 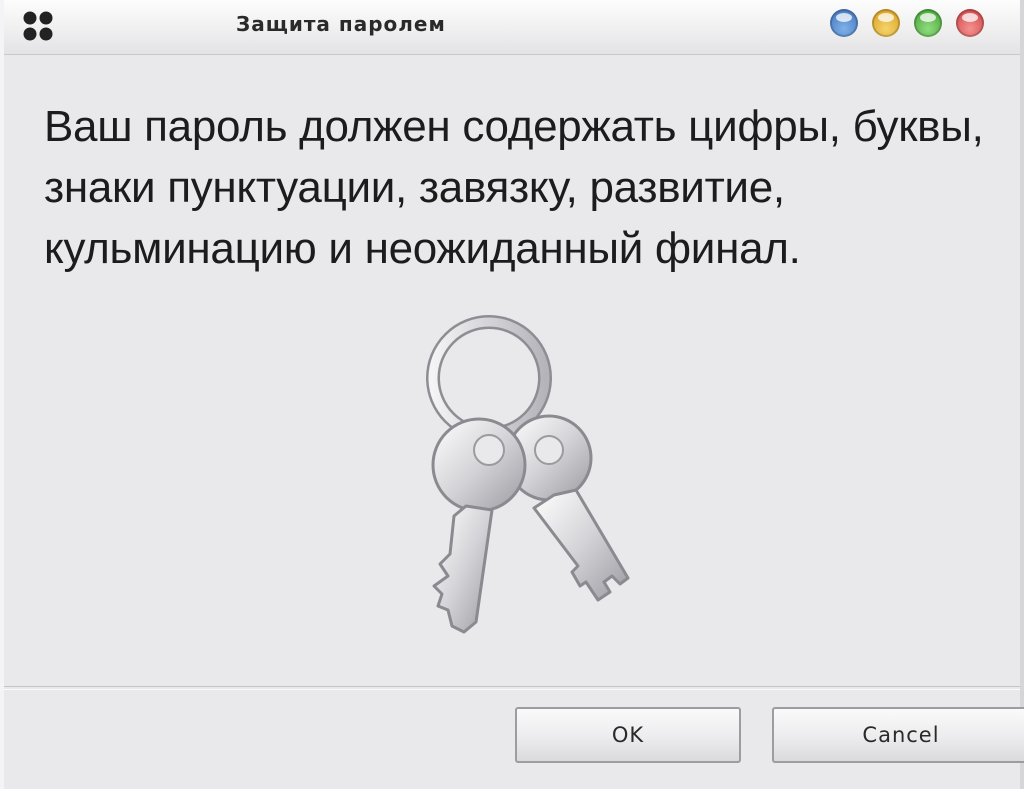 I want to click on close-icon, so click(x=970, y=23).